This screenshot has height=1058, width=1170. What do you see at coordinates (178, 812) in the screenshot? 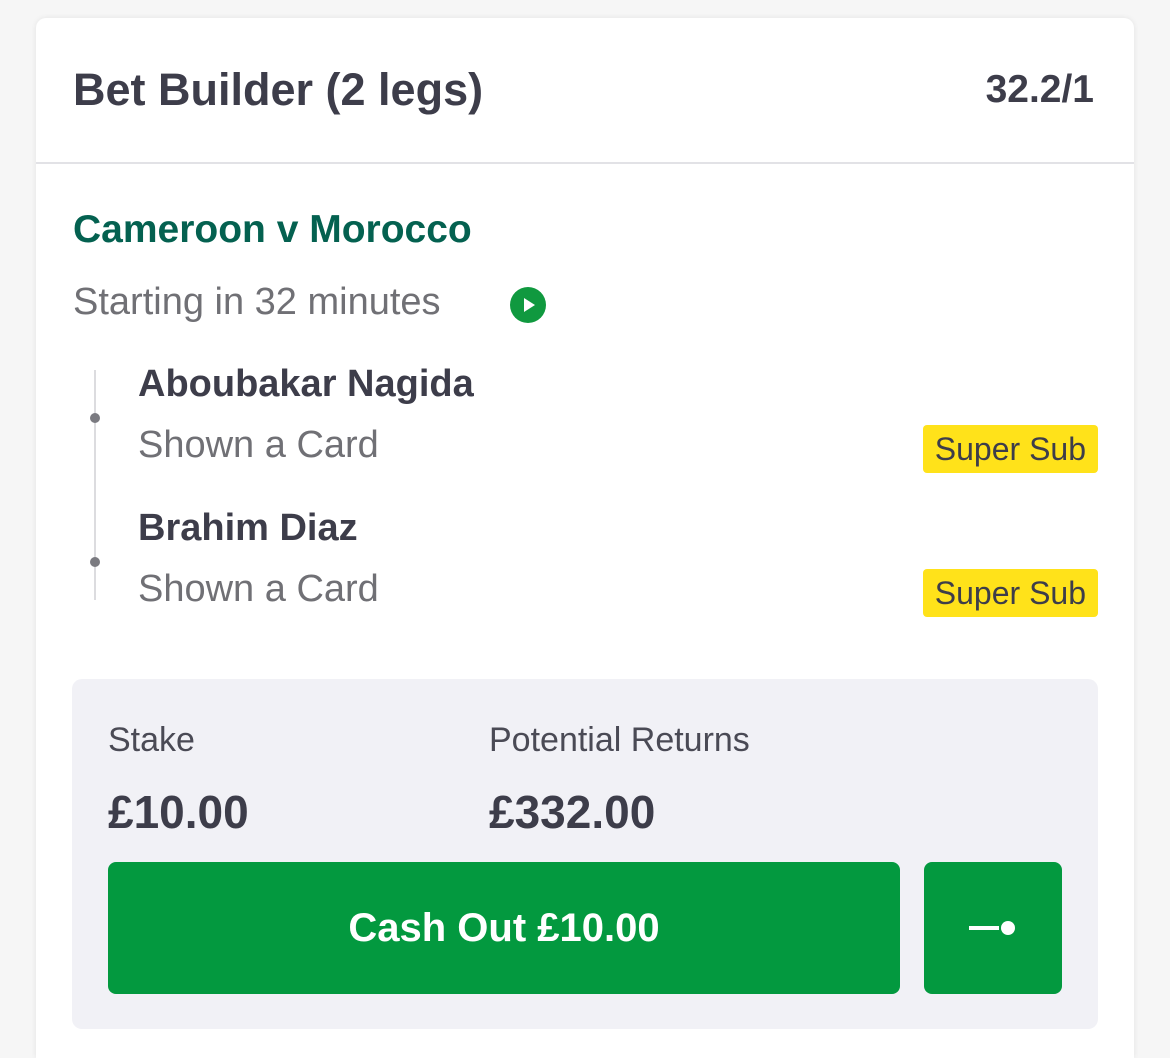
I see `stake-value: £10.00` at bounding box center [178, 812].